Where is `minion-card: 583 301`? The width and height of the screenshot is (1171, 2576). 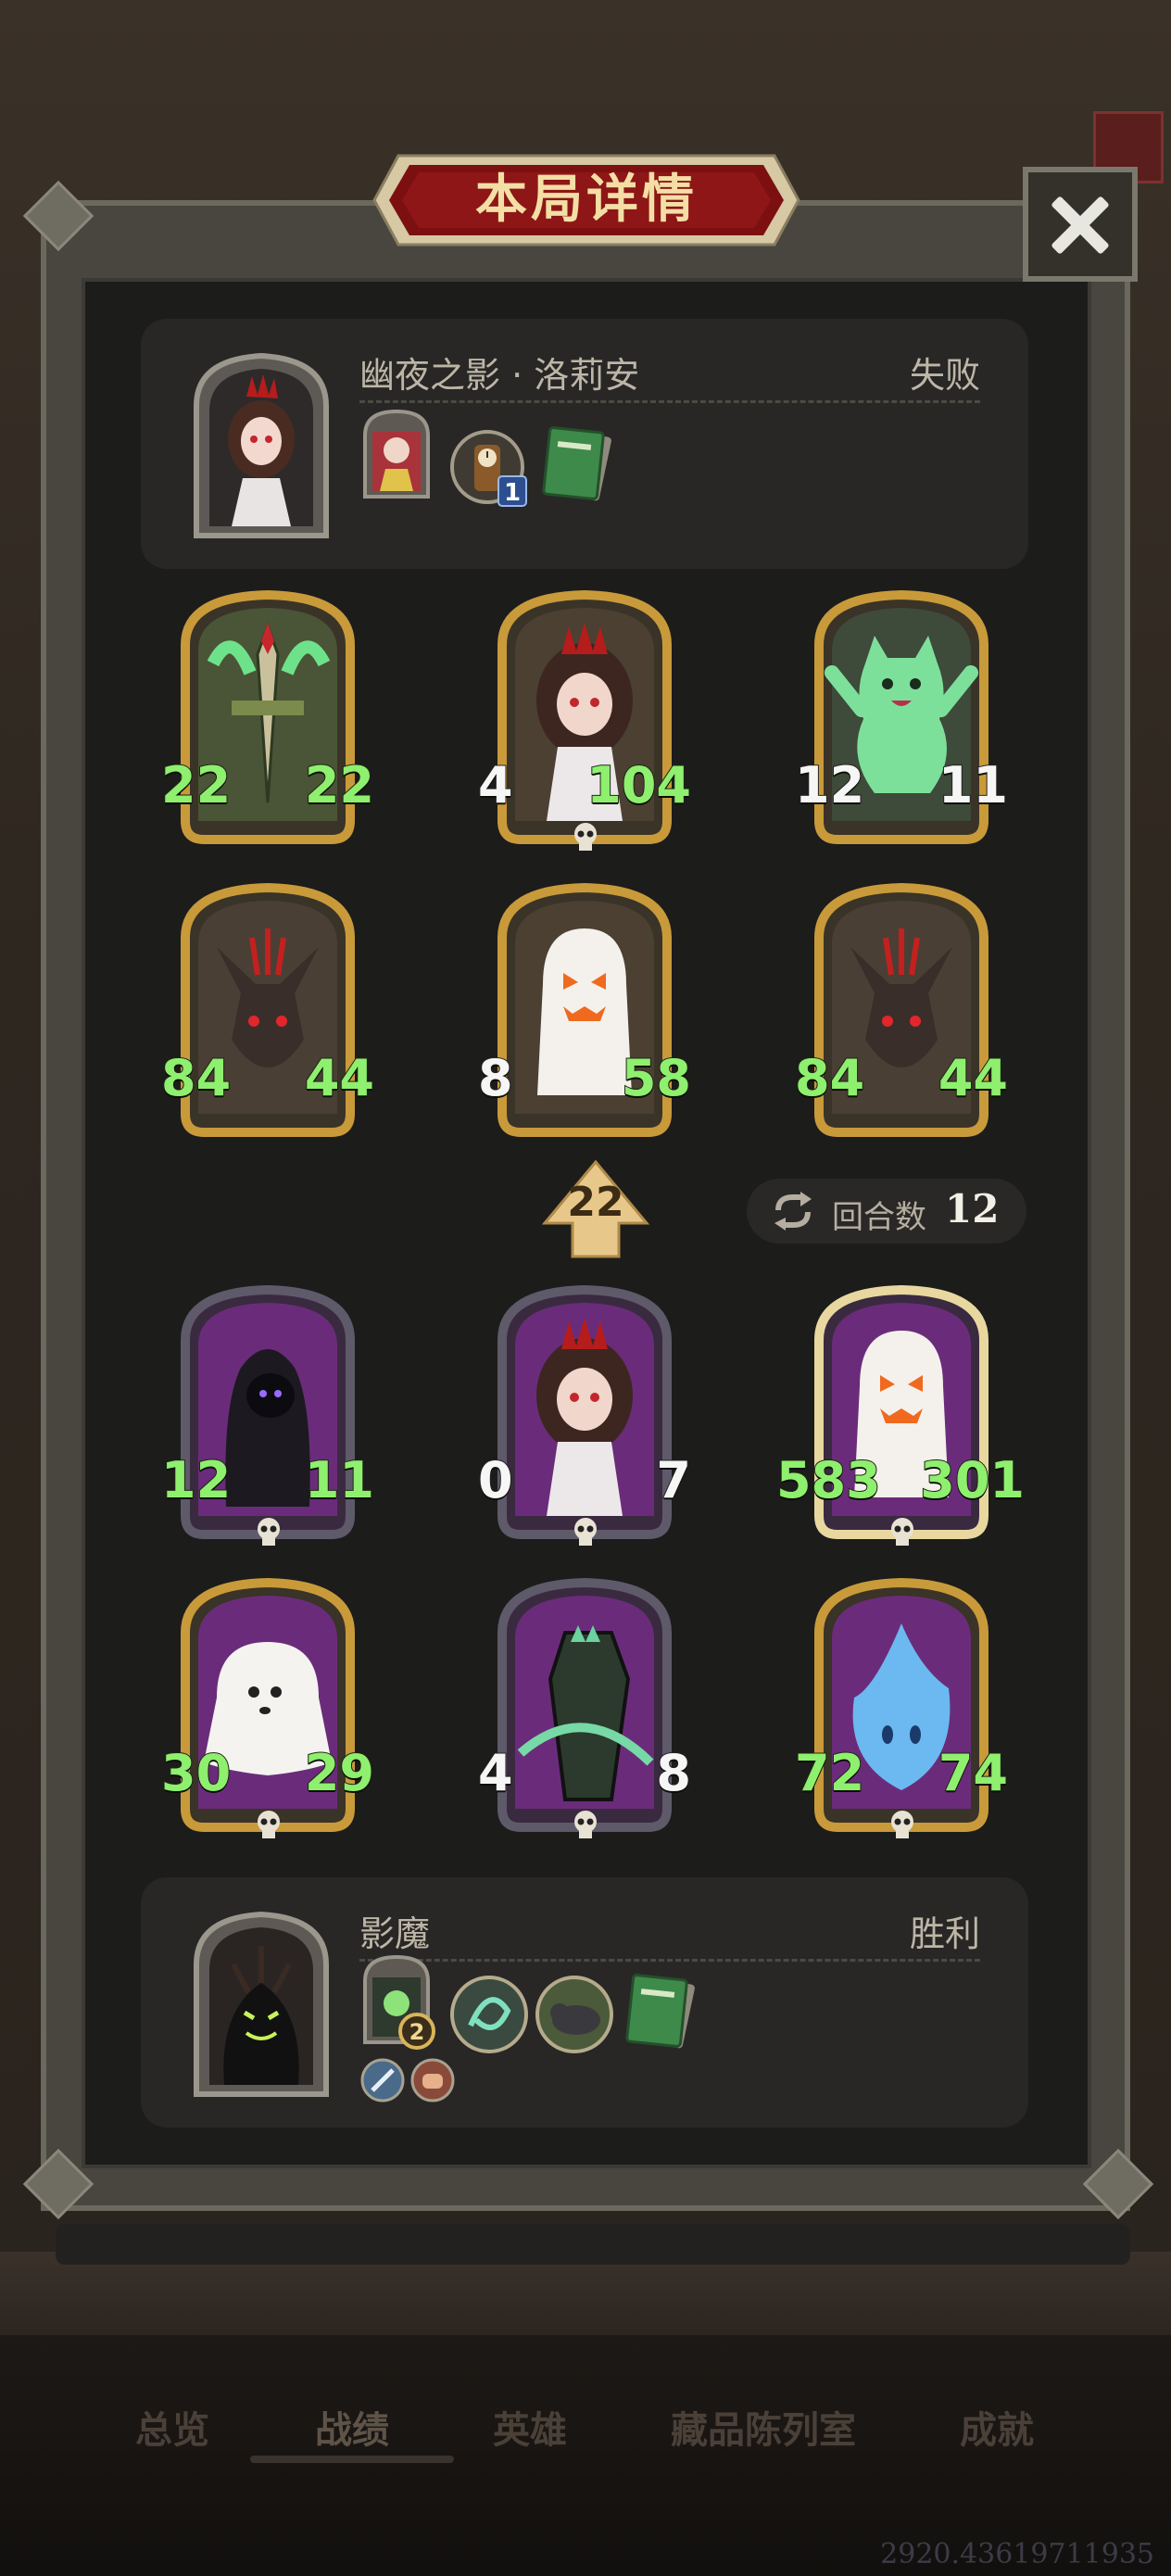
minion-card: 583 301 is located at coordinates (901, 1423).